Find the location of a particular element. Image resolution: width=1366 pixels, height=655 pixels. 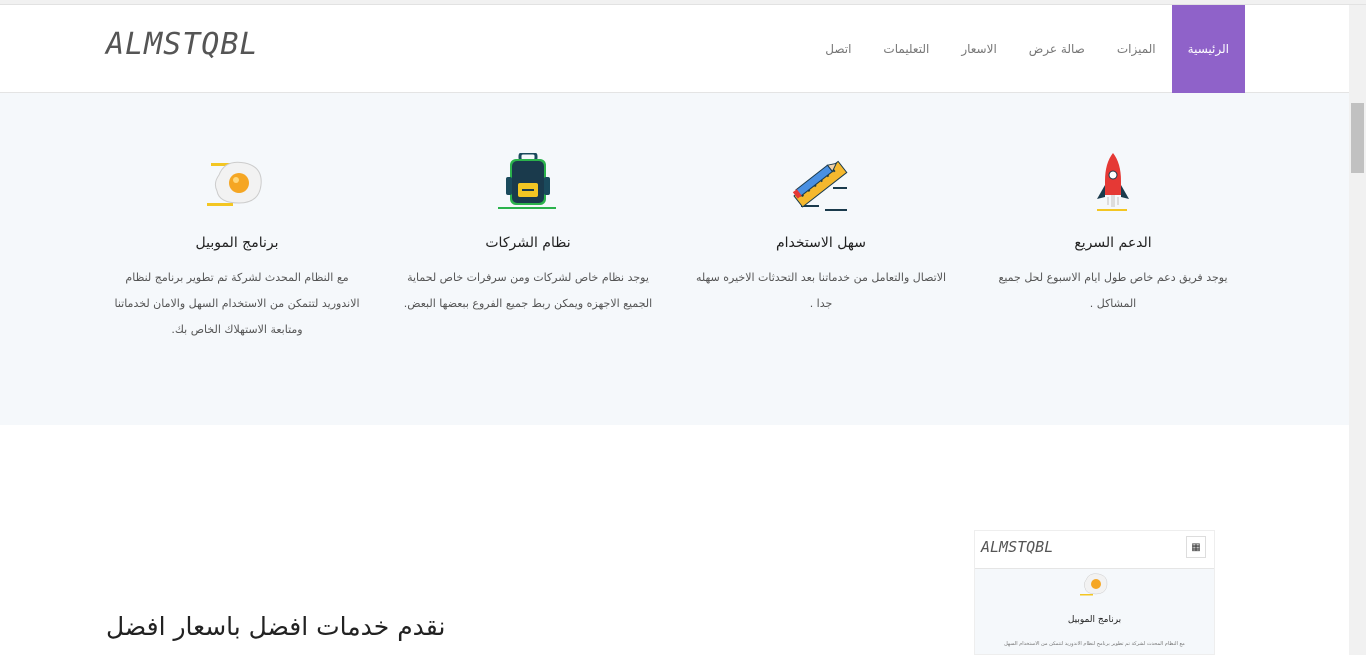

section-heading: نقدم خدمات افضل باسعار افضل is located at coordinates (276, 626).